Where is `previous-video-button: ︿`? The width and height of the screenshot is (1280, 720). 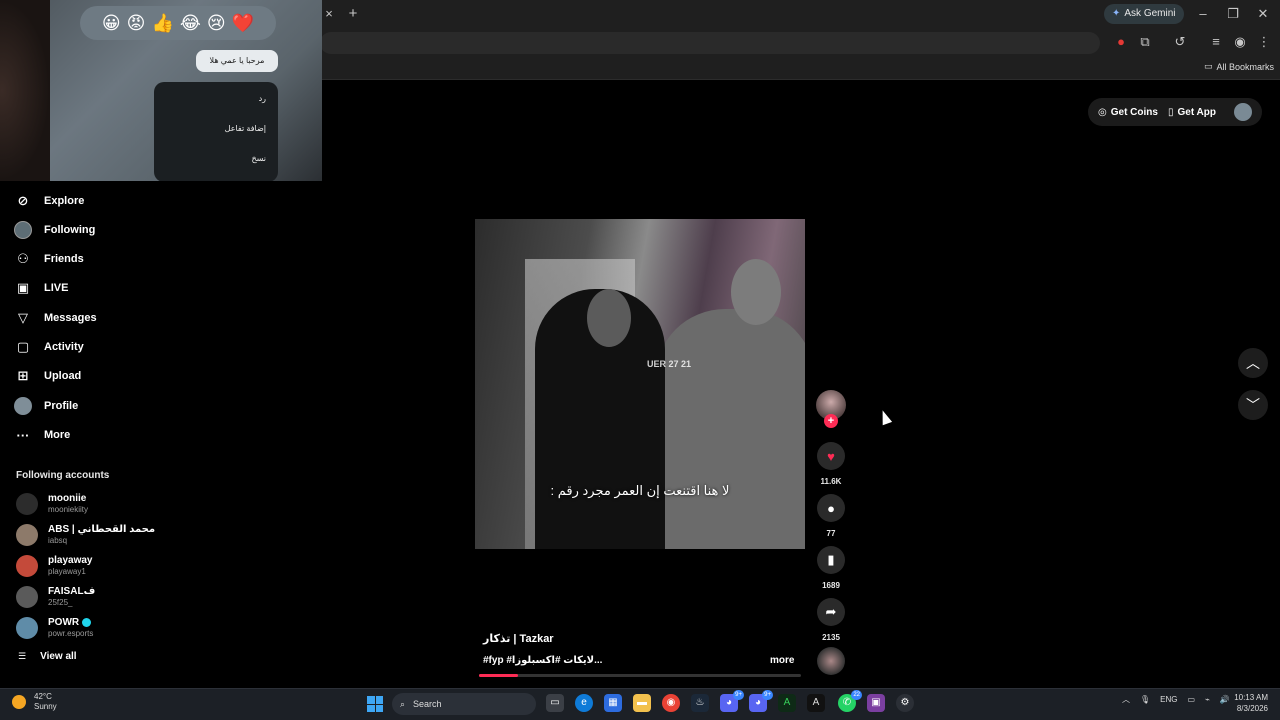 previous-video-button: ︿ is located at coordinates (1253, 363).